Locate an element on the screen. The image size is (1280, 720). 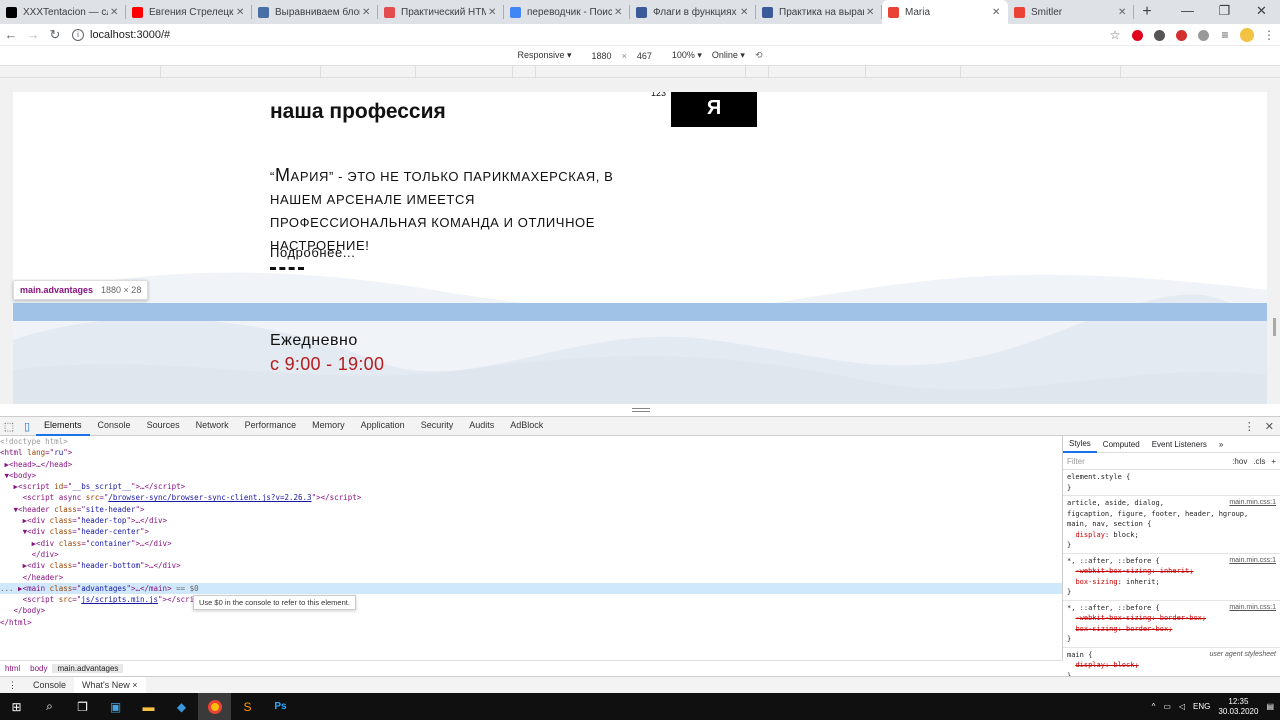
style-rule: element.style {} is located at coordinates (1171, 483).